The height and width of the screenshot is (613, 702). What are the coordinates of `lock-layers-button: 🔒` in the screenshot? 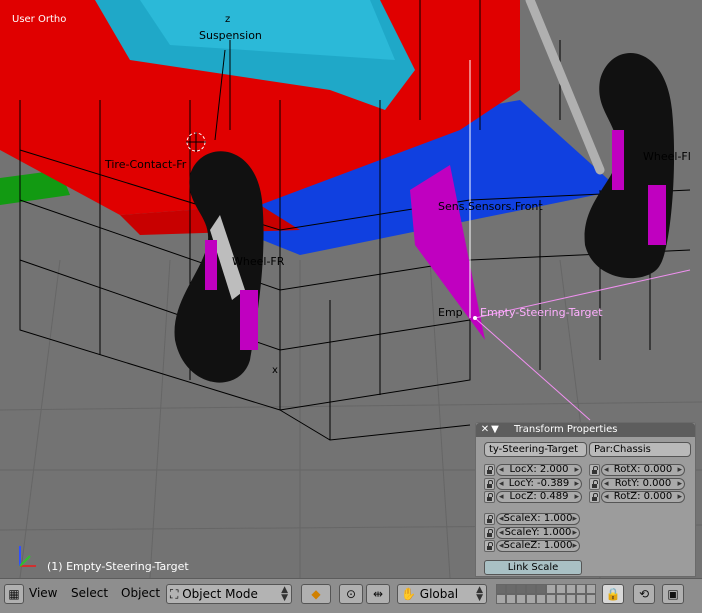 It's located at (613, 594).